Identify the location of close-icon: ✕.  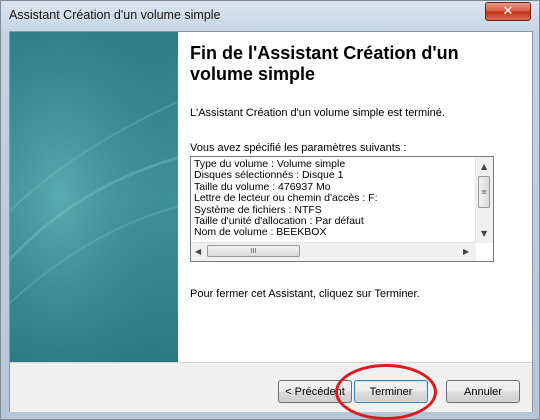
(508, 11).